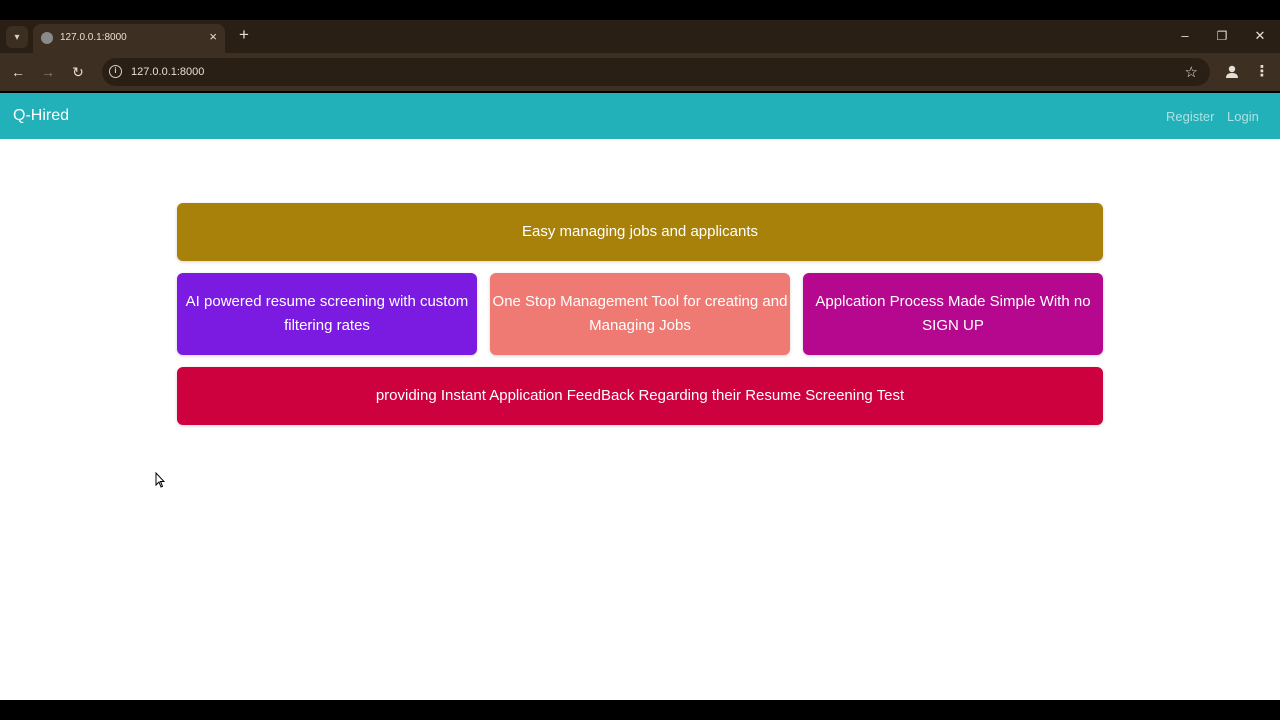  What do you see at coordinates (640, 232) in the screenshot?
I see `feature-banner-managing-jobs: Easy managing jobs and applicants` at bounding box center [640, 232].